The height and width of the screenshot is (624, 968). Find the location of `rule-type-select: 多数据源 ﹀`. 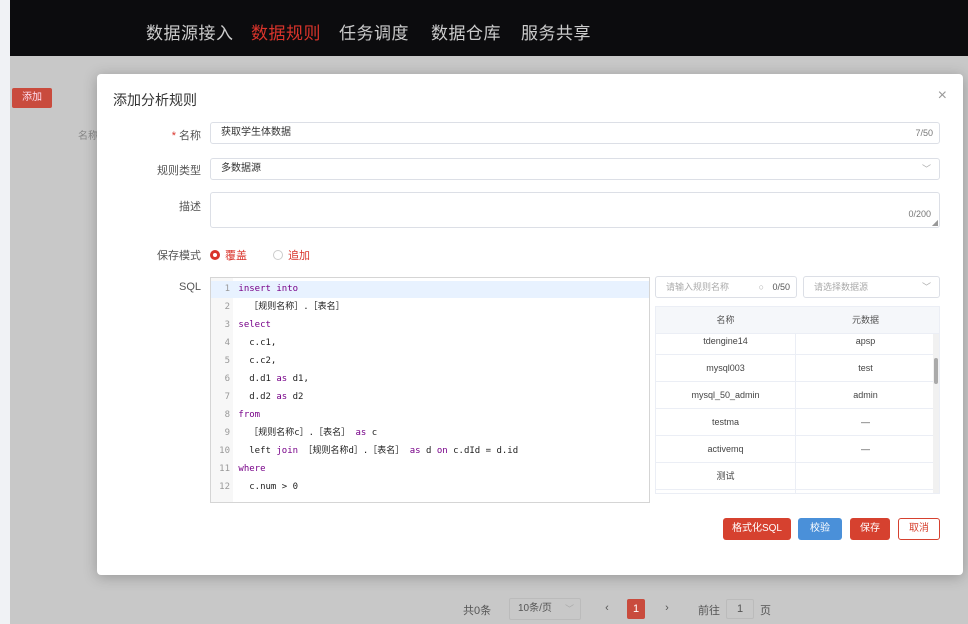

rule-type-select: 多数据源 ﹀ is located at coordinates (575, 169).